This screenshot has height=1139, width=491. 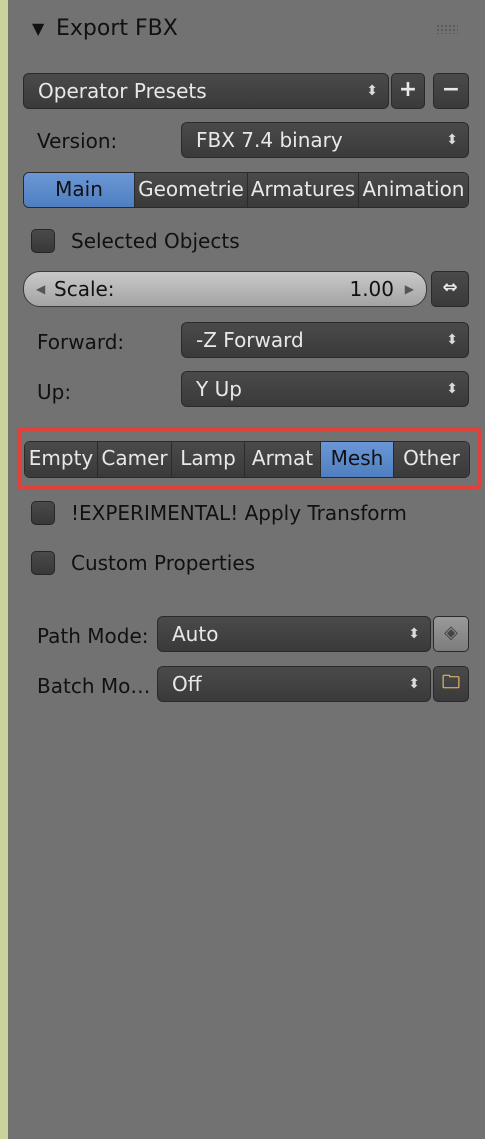 I want to click on version-label: Version:, so click(x=77, y=141).